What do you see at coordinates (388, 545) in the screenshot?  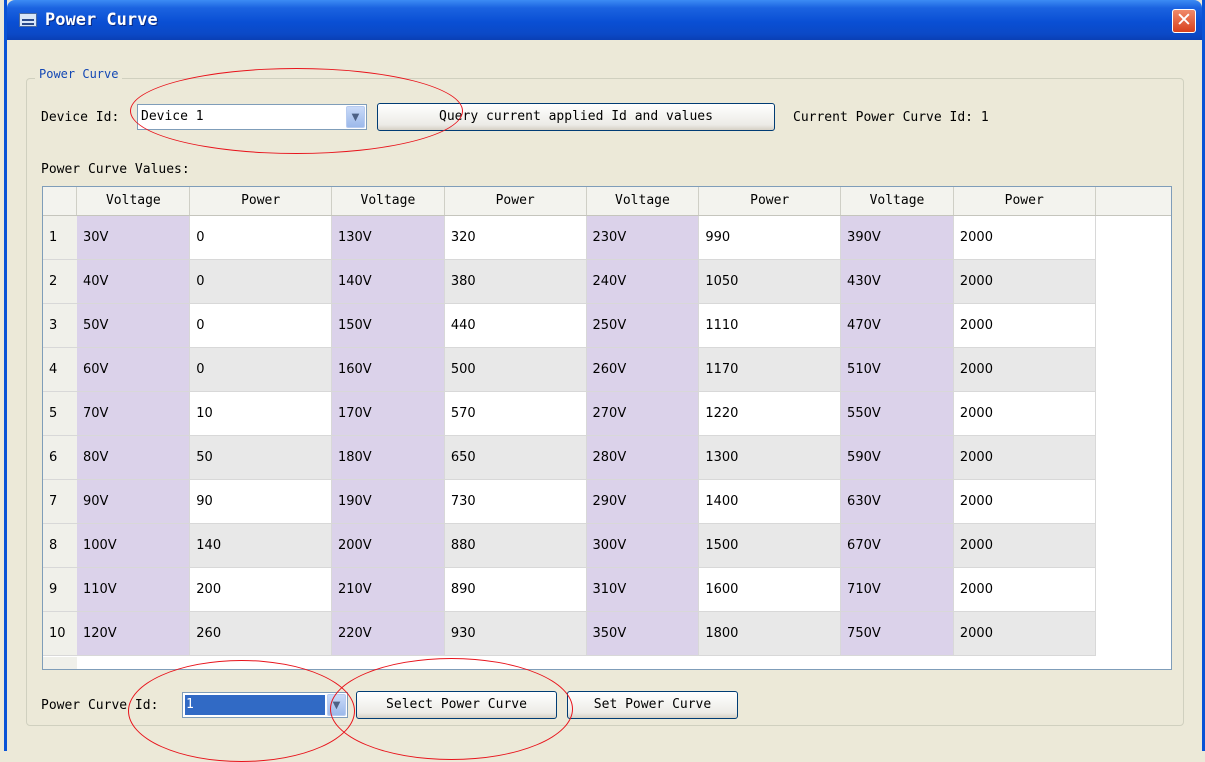 I see `voltage-cell: 200V` at bounding box center [388, 545].